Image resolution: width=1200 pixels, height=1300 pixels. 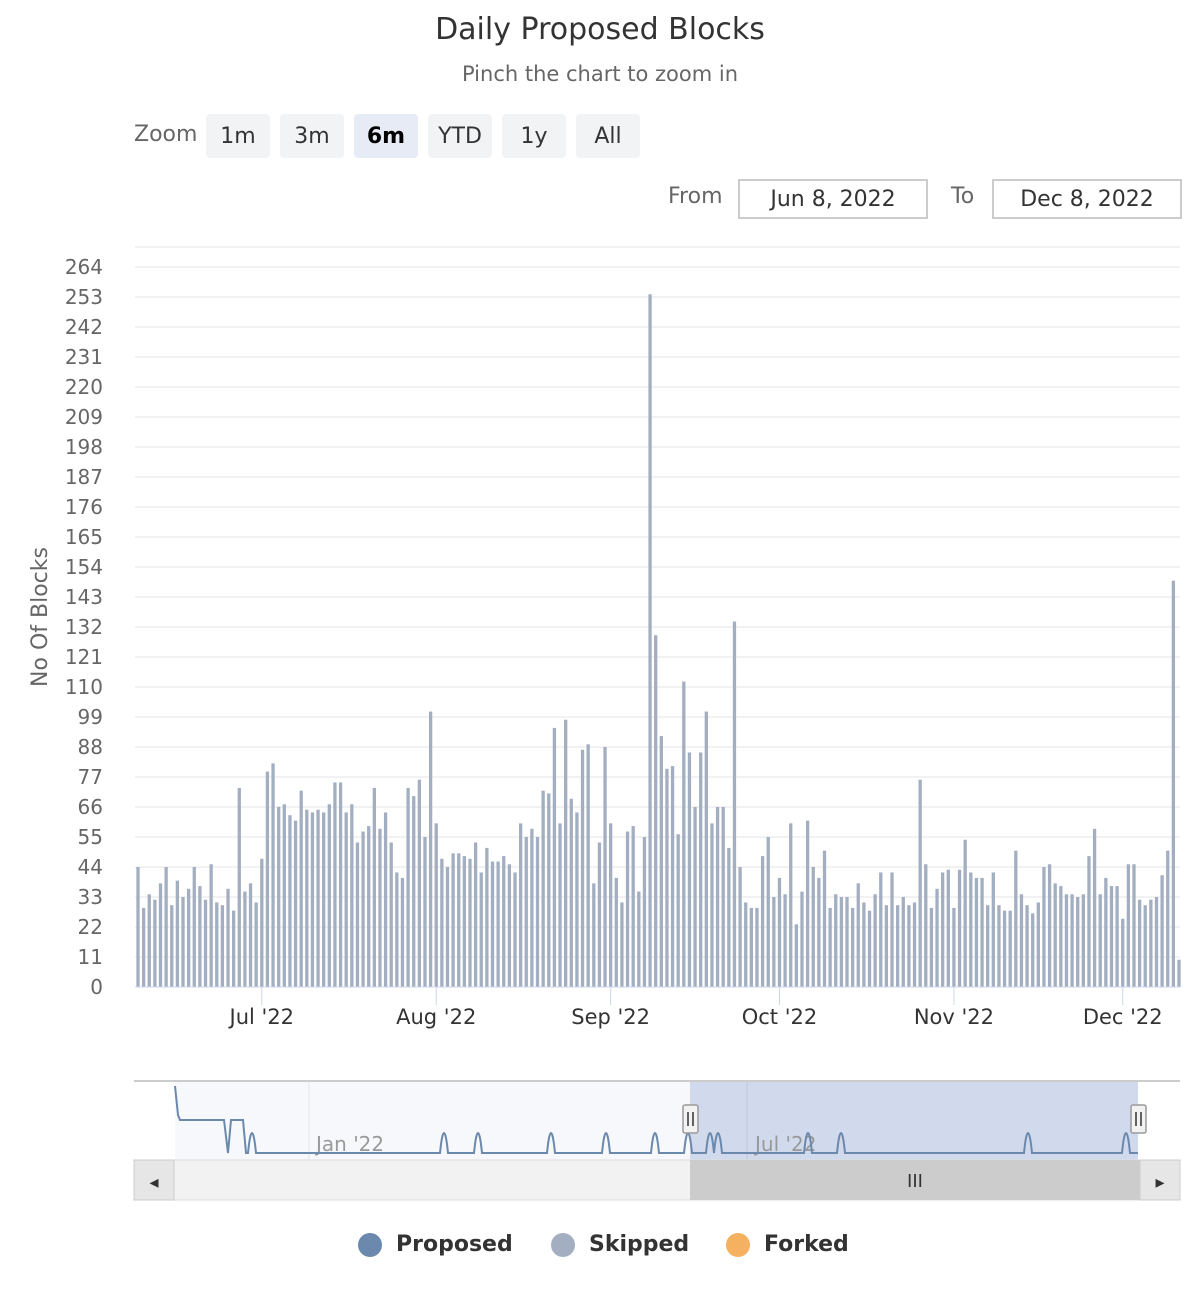 I want to click on scrollbar: ◂ III ▸, so click(x=657, y=1180).